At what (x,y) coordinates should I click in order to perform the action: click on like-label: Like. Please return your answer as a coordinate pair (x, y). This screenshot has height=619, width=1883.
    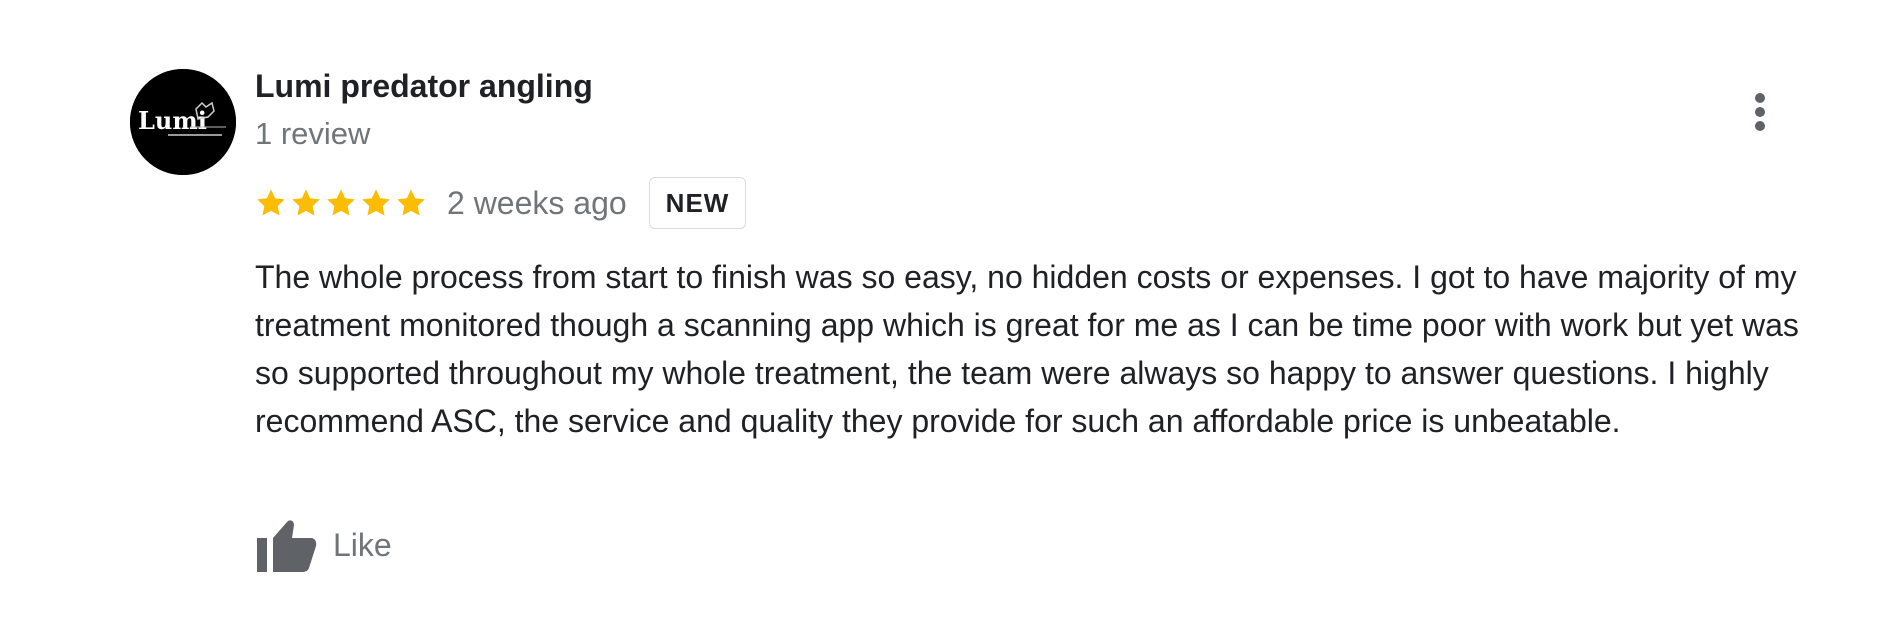
    Looking at the image, I should click on (362, 544).